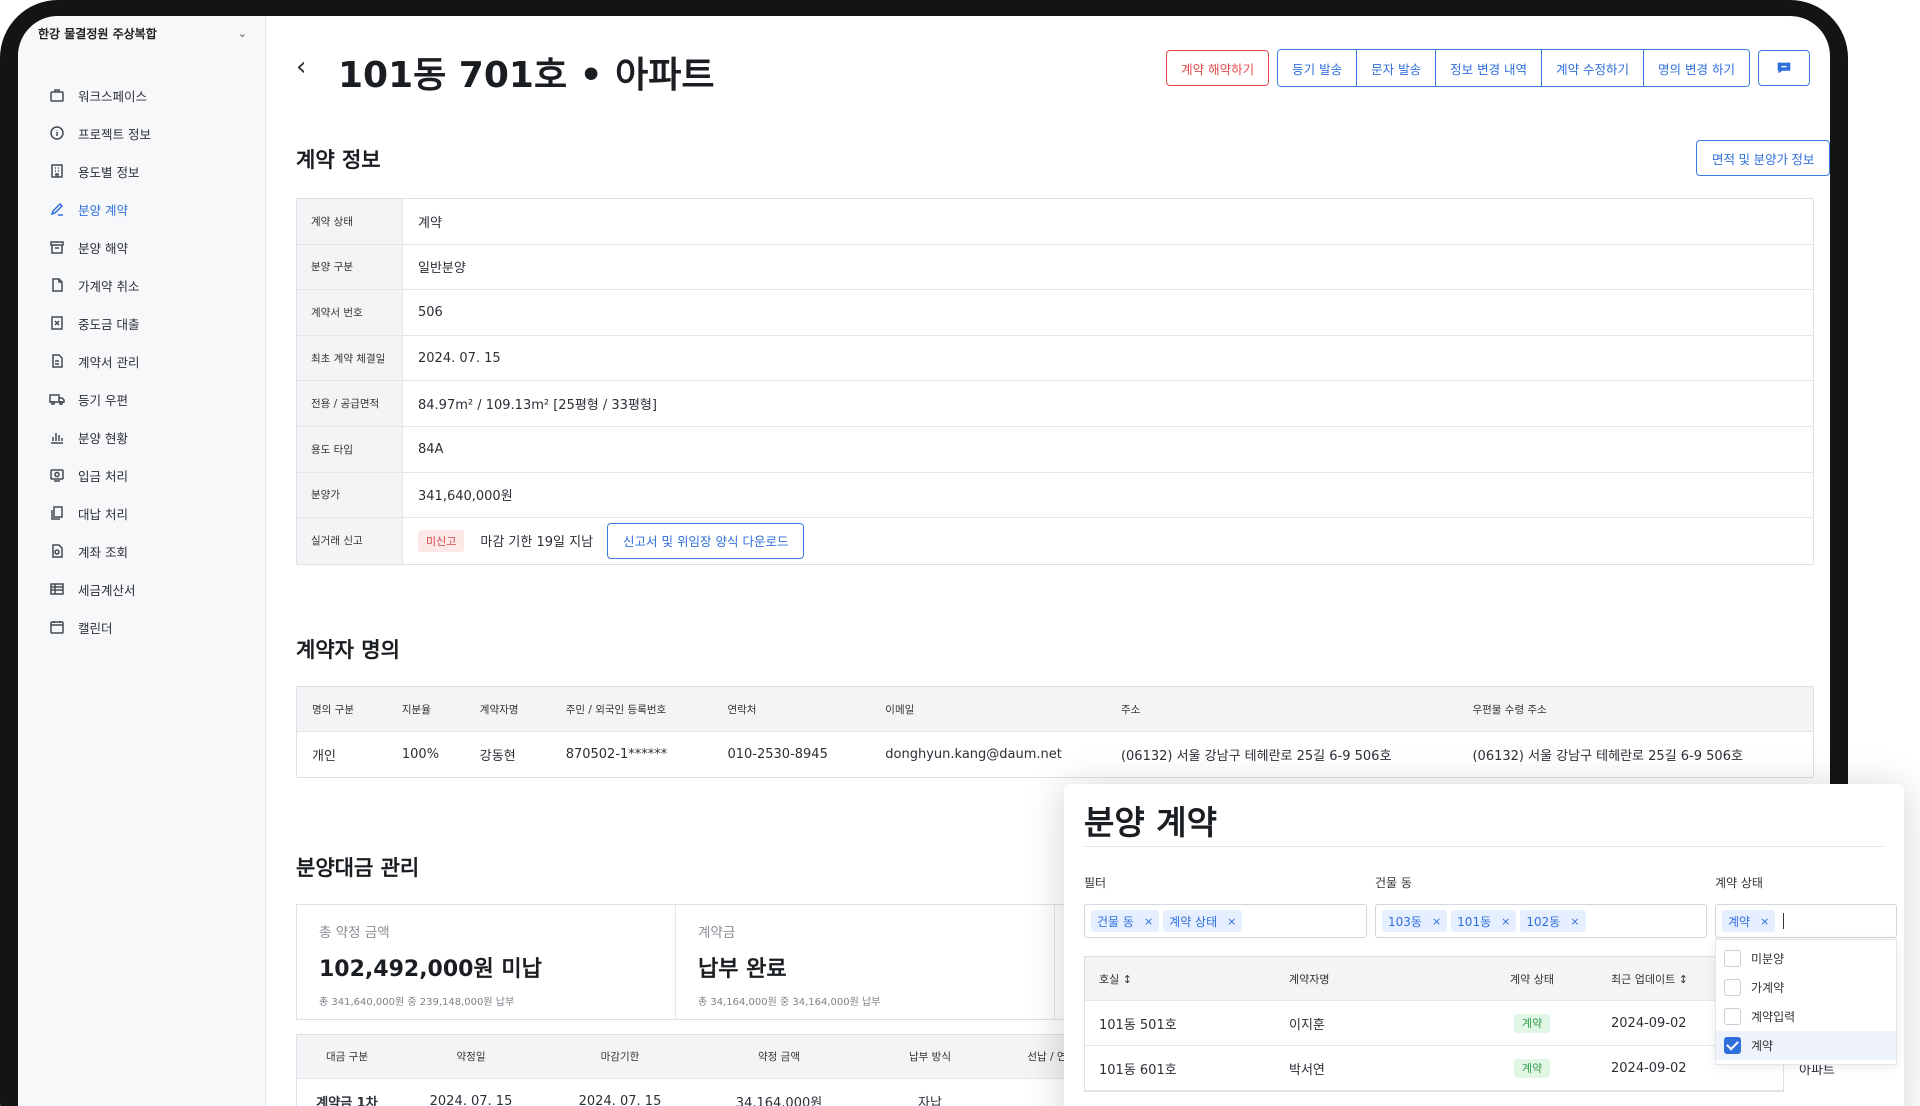 This screenshot has width=1920, height=1106. Describe the element at coordinates (1396, 68) in the screenshot. I see `send-sms-button: 문자 발송` at that location.